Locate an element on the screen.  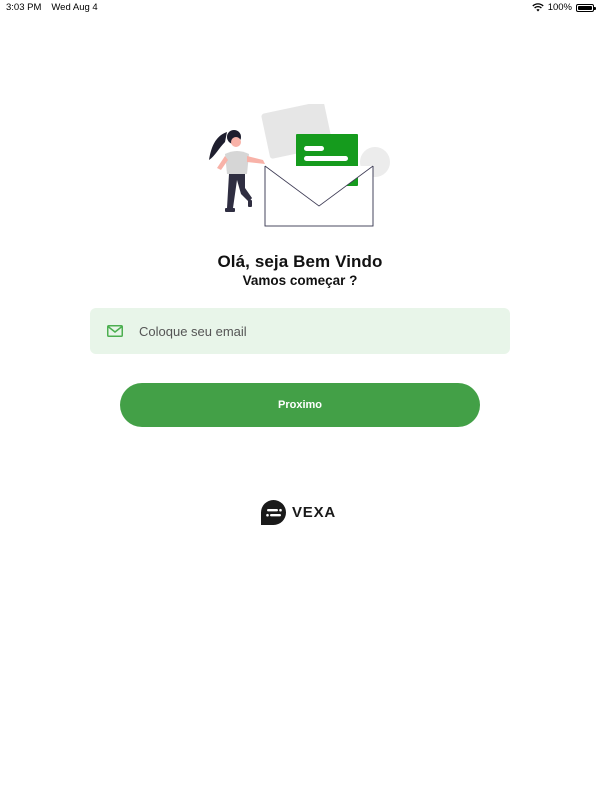
status-left: 3:03 PM Wed Aug 4 is located at coordinates (52, 7).